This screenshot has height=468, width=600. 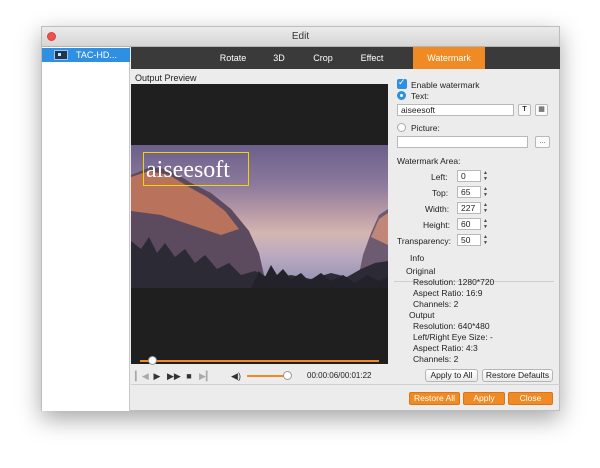 What do you see at coordinates (206, 376) in the screenshot?
I see `skip-forward-icon: ▶▎` at bounding box center [206, 376].